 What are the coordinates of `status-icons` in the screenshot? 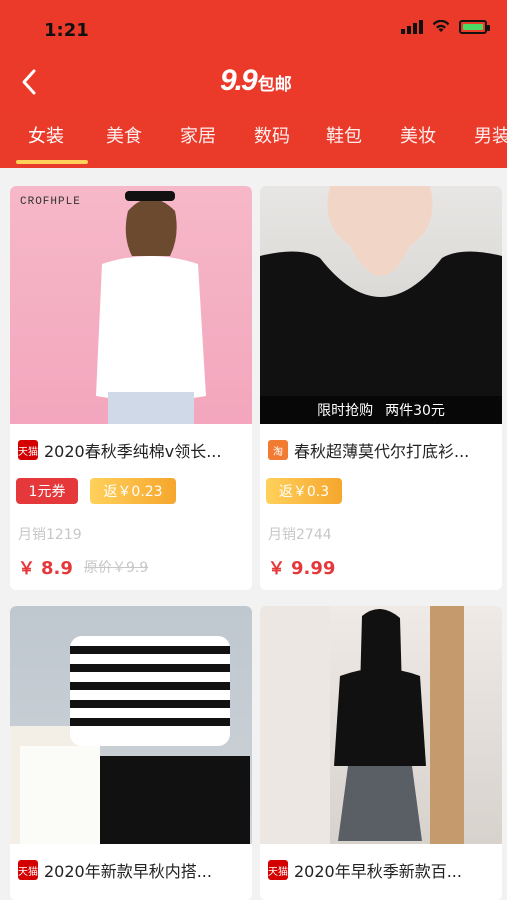 It's located at (445, 27).